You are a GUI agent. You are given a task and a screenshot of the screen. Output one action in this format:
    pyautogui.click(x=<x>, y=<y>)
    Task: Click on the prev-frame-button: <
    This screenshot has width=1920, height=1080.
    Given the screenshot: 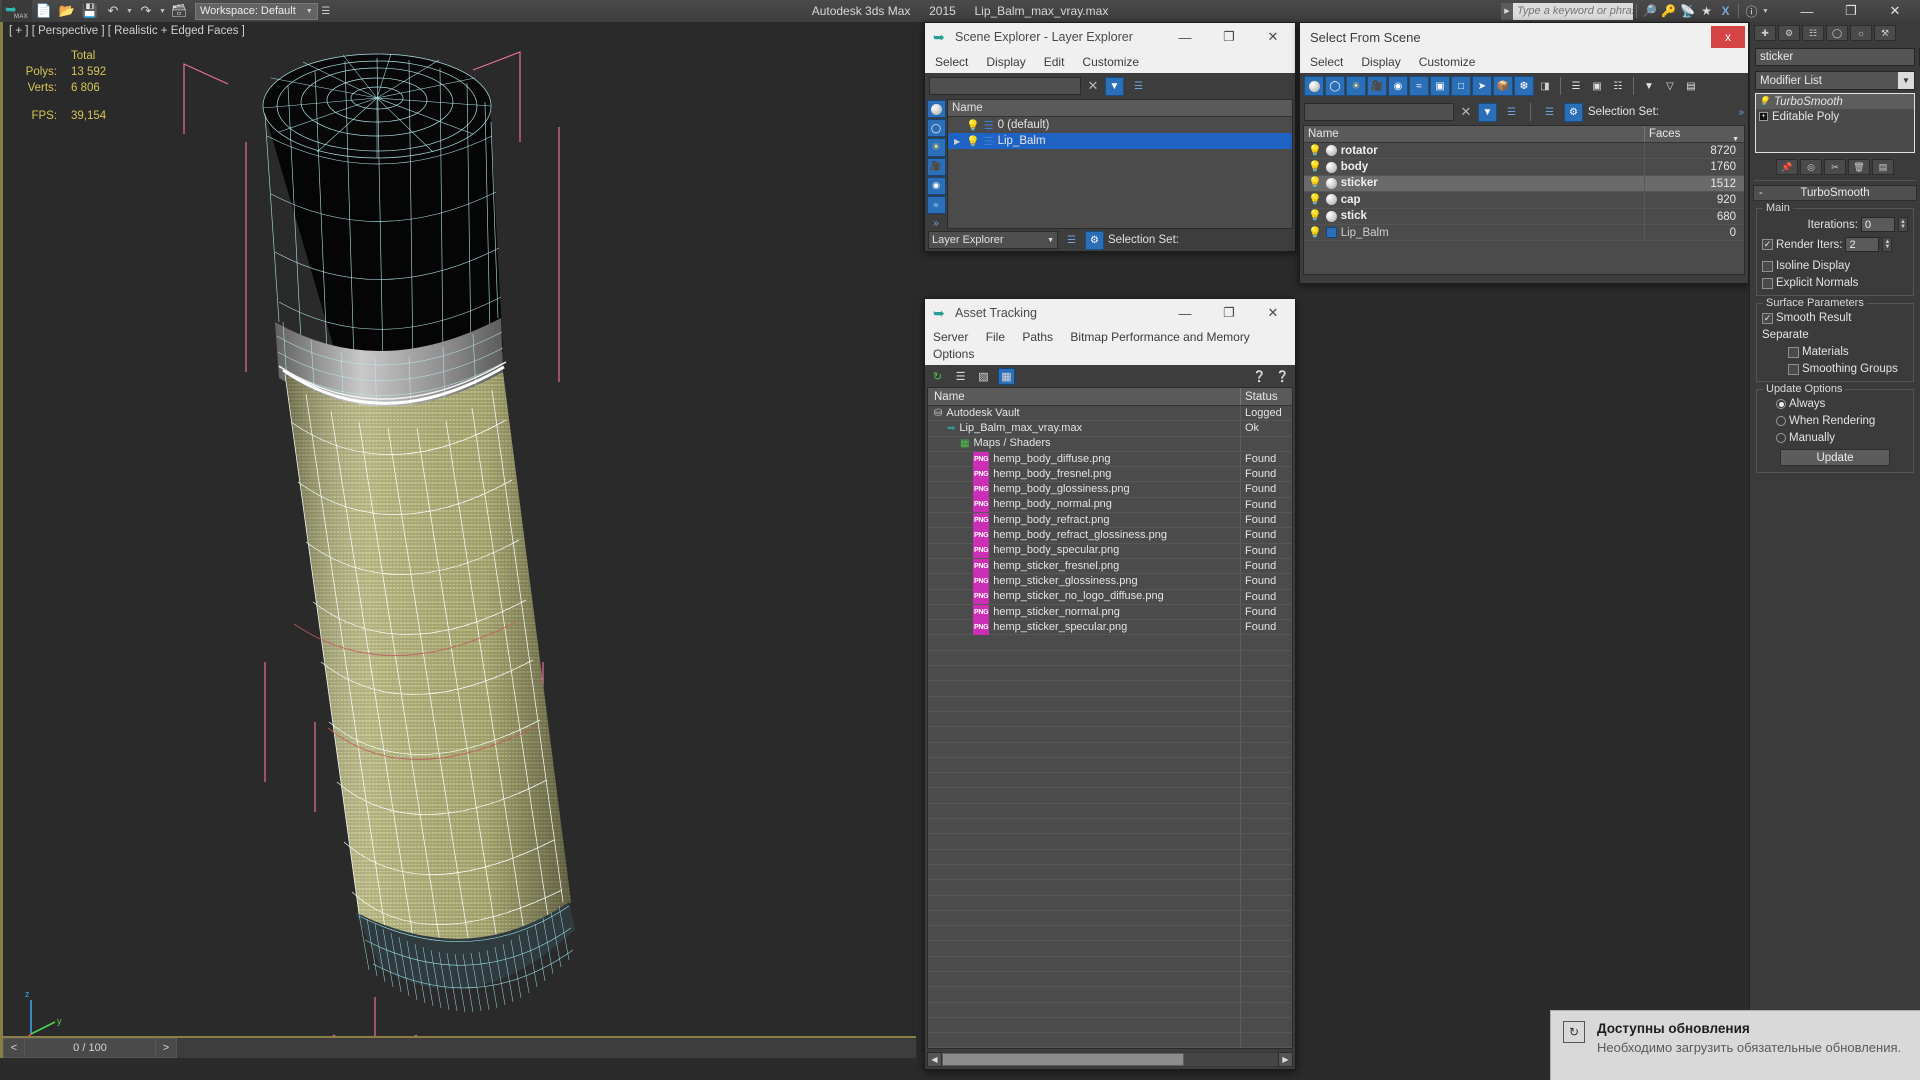 What is the action you would take?
    pyautogui.click(x=14, y=1048)
    